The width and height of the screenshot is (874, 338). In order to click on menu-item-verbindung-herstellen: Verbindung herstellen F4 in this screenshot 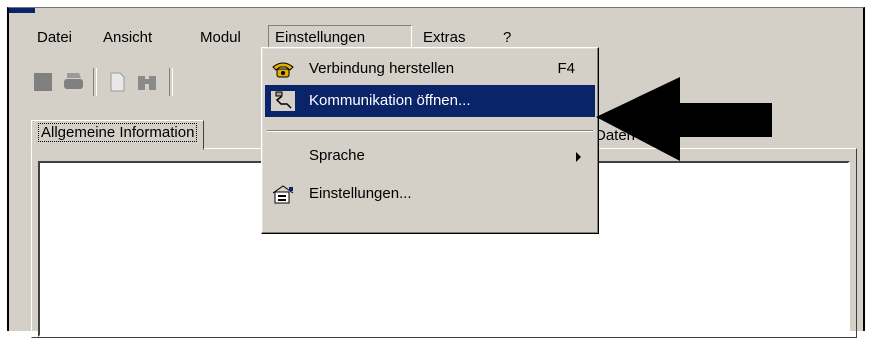, I will do `click(430, 69)`.